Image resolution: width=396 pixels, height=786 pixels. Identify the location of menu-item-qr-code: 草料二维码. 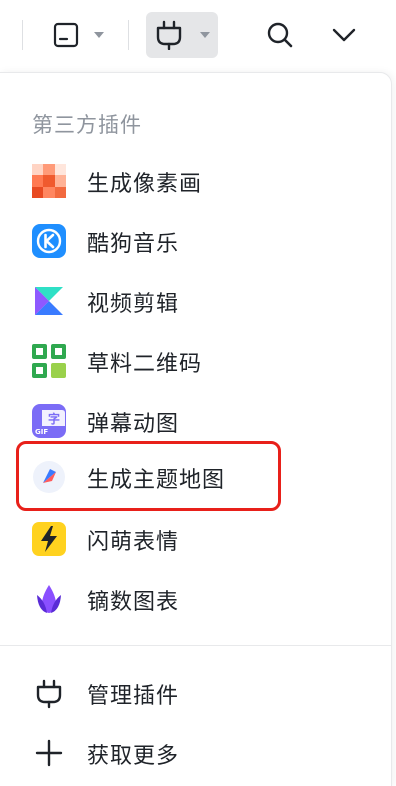
(196, 361).